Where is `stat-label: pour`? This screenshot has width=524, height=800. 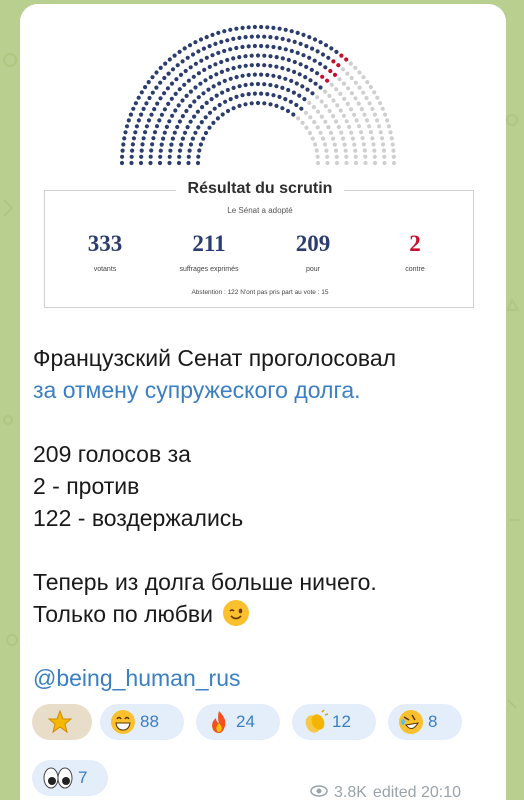 stat-label: pour is located at coordinates (312, 269).